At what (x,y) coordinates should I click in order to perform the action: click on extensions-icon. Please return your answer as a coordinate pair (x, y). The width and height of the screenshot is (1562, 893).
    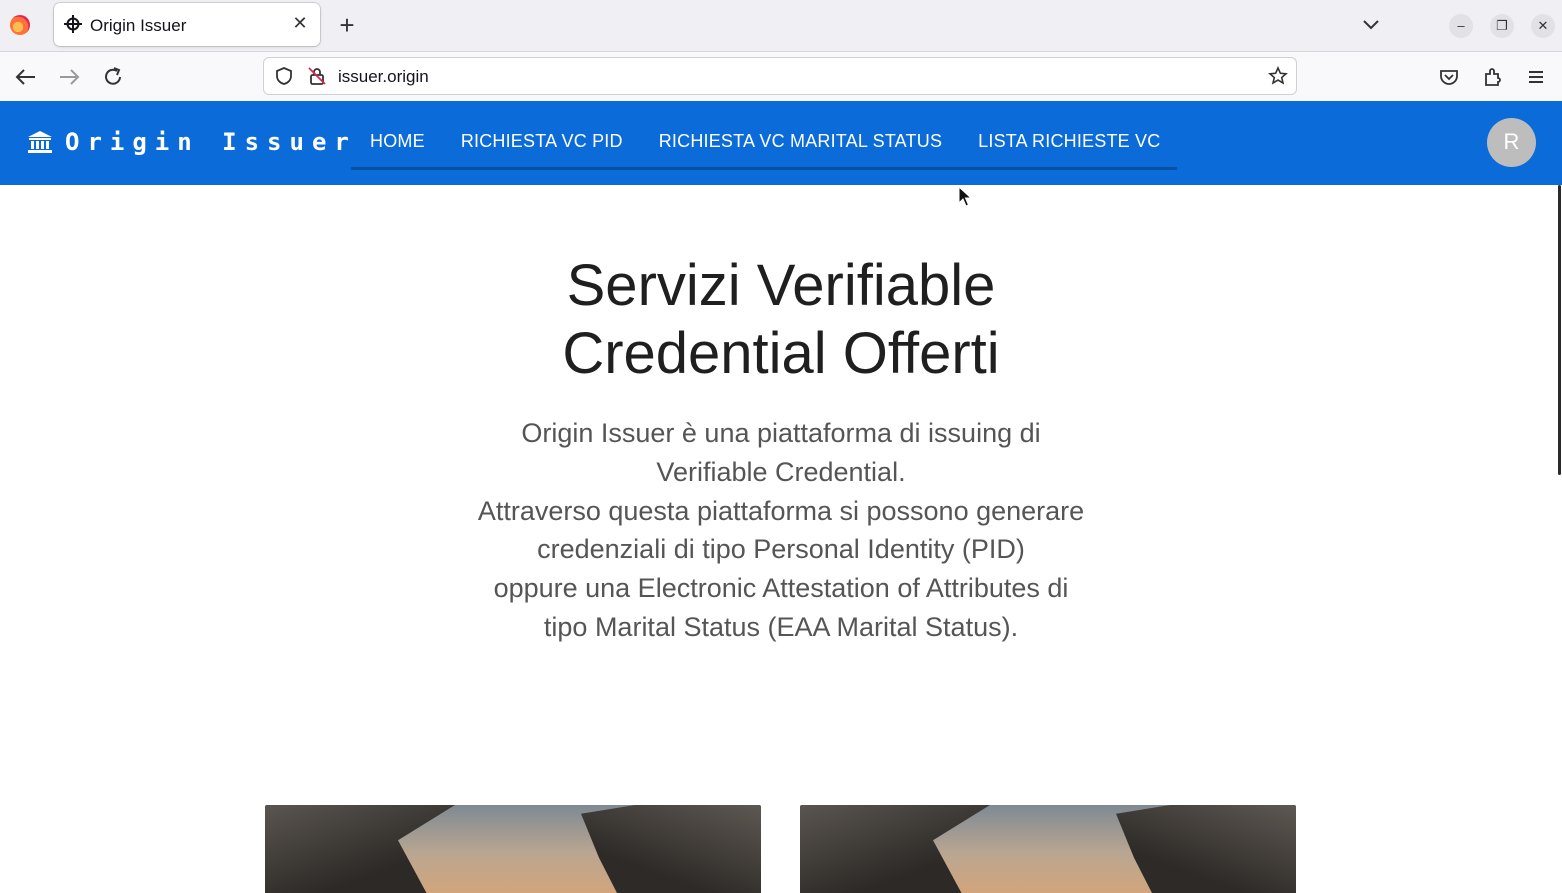
    Looking at the image, I should click on (1493, 77).